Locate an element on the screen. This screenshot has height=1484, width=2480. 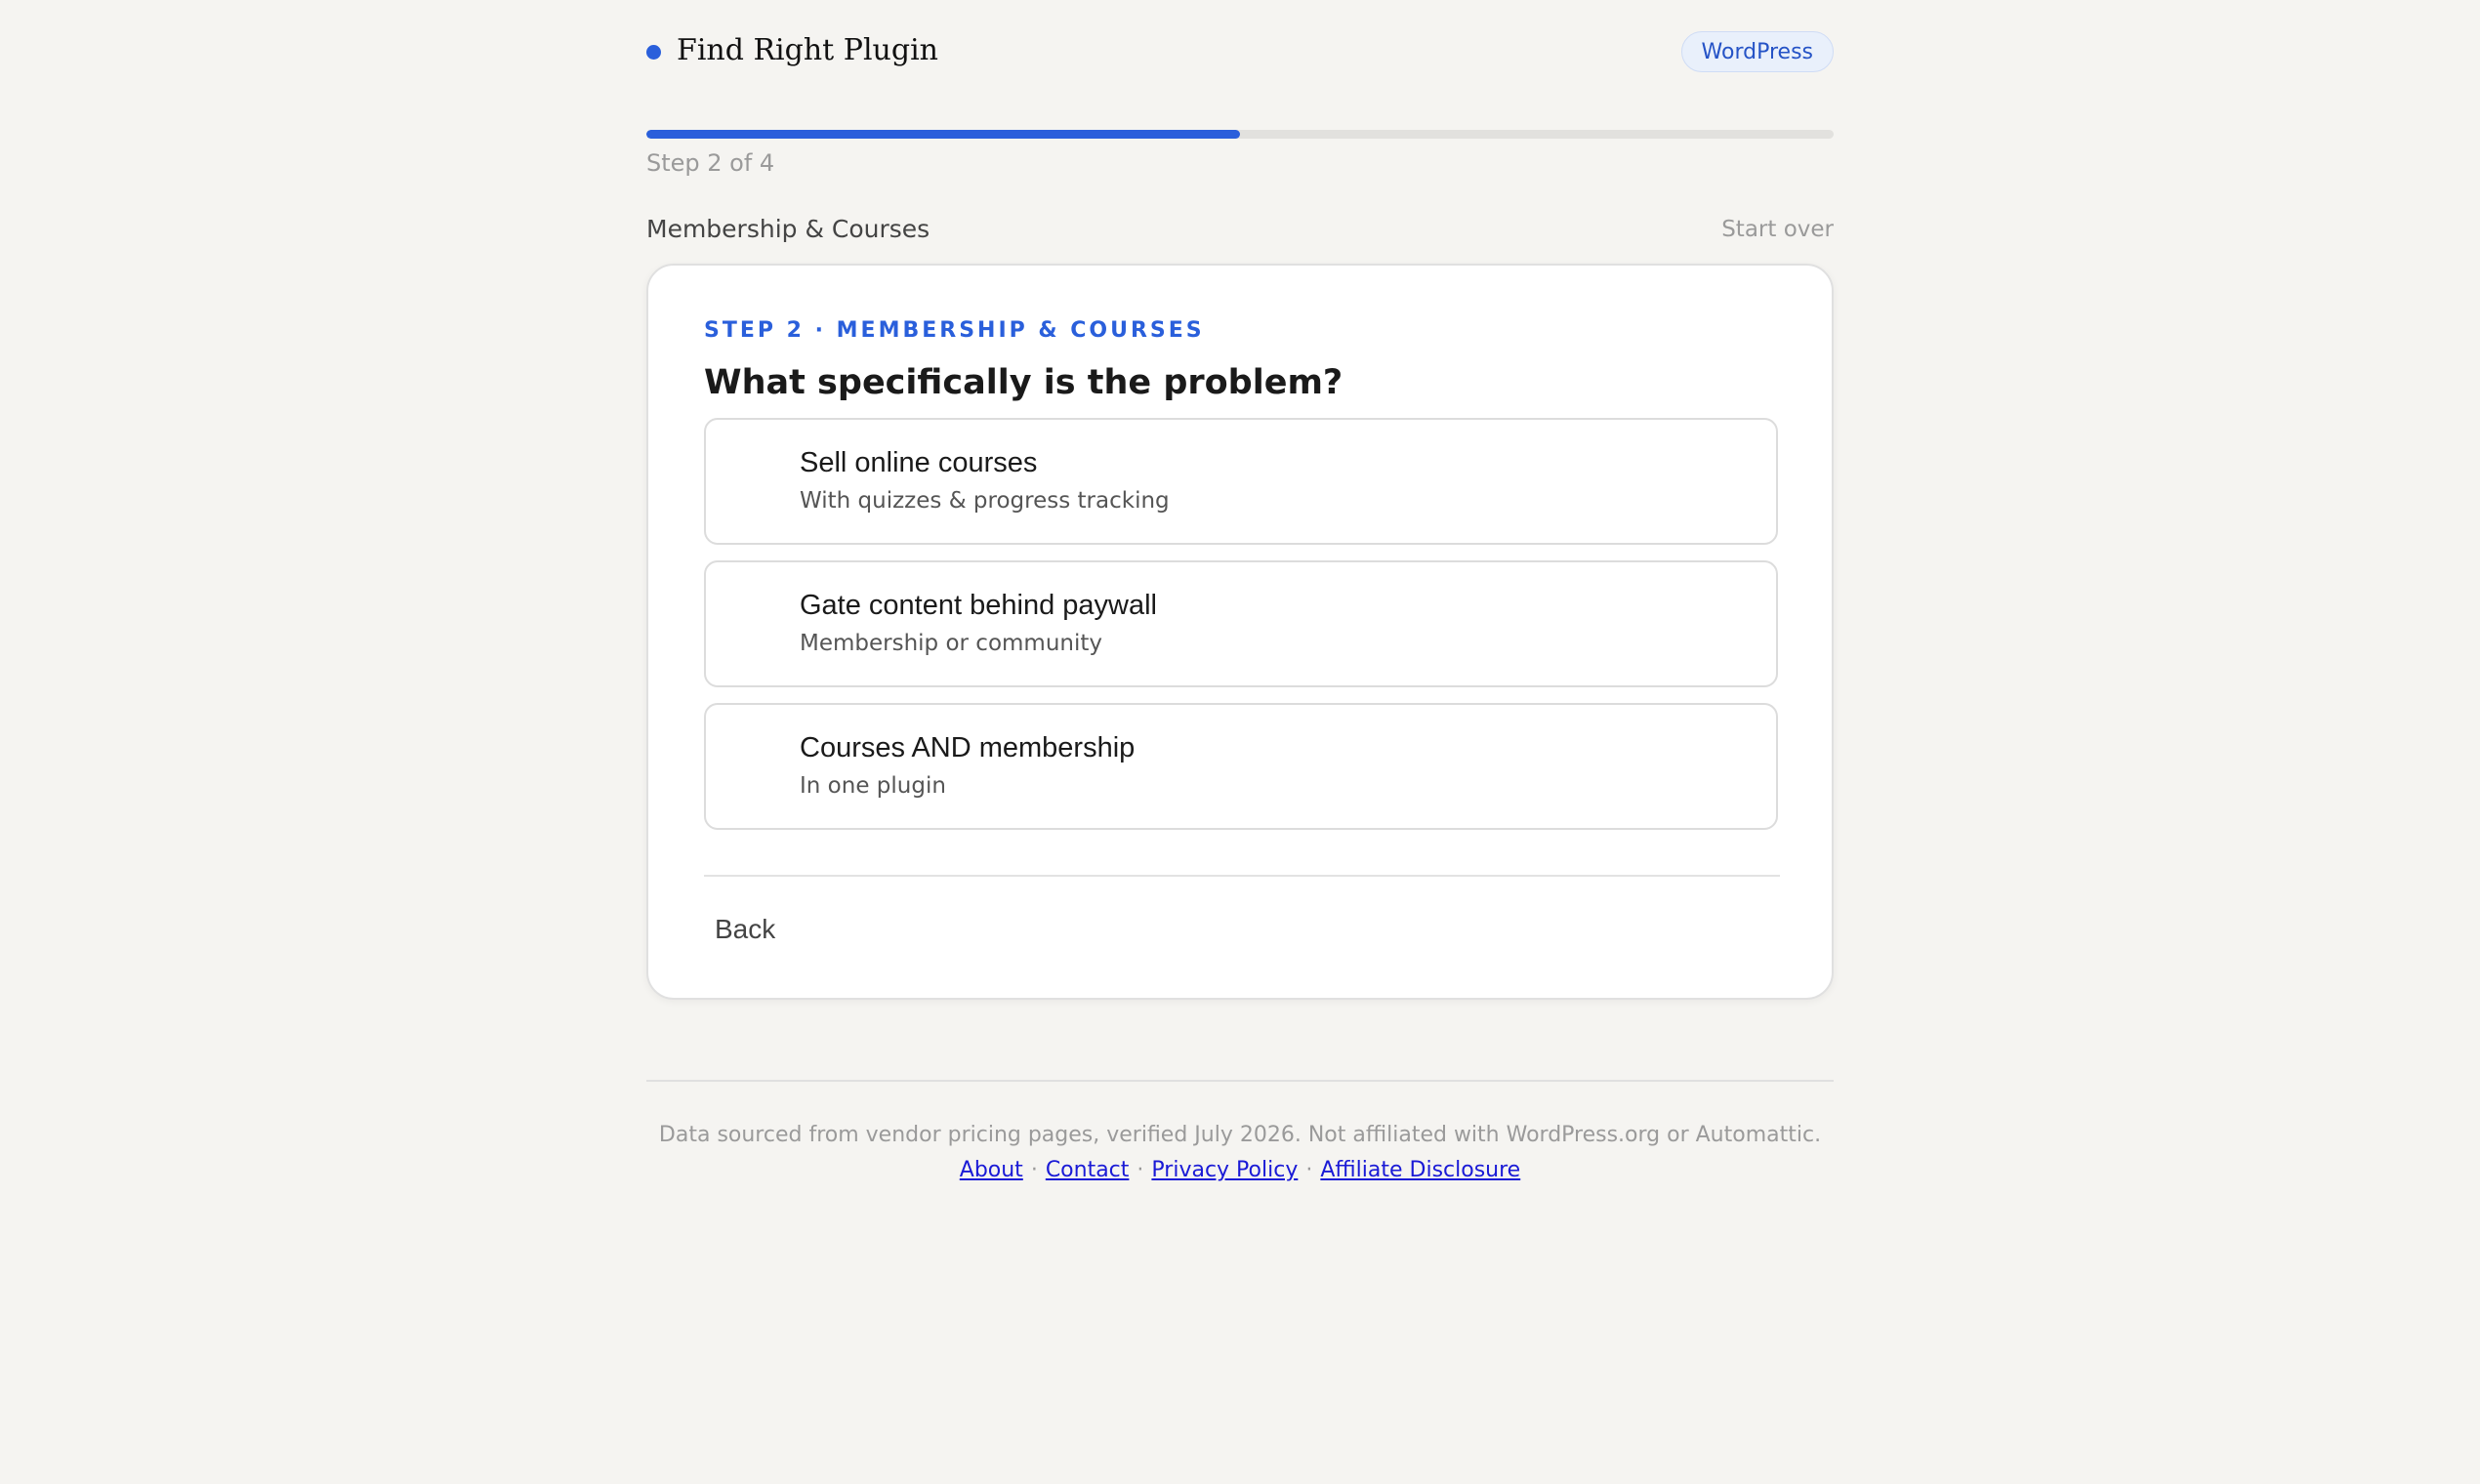
step-label: Step 2 of 4 is located at coordinates (710, 163).